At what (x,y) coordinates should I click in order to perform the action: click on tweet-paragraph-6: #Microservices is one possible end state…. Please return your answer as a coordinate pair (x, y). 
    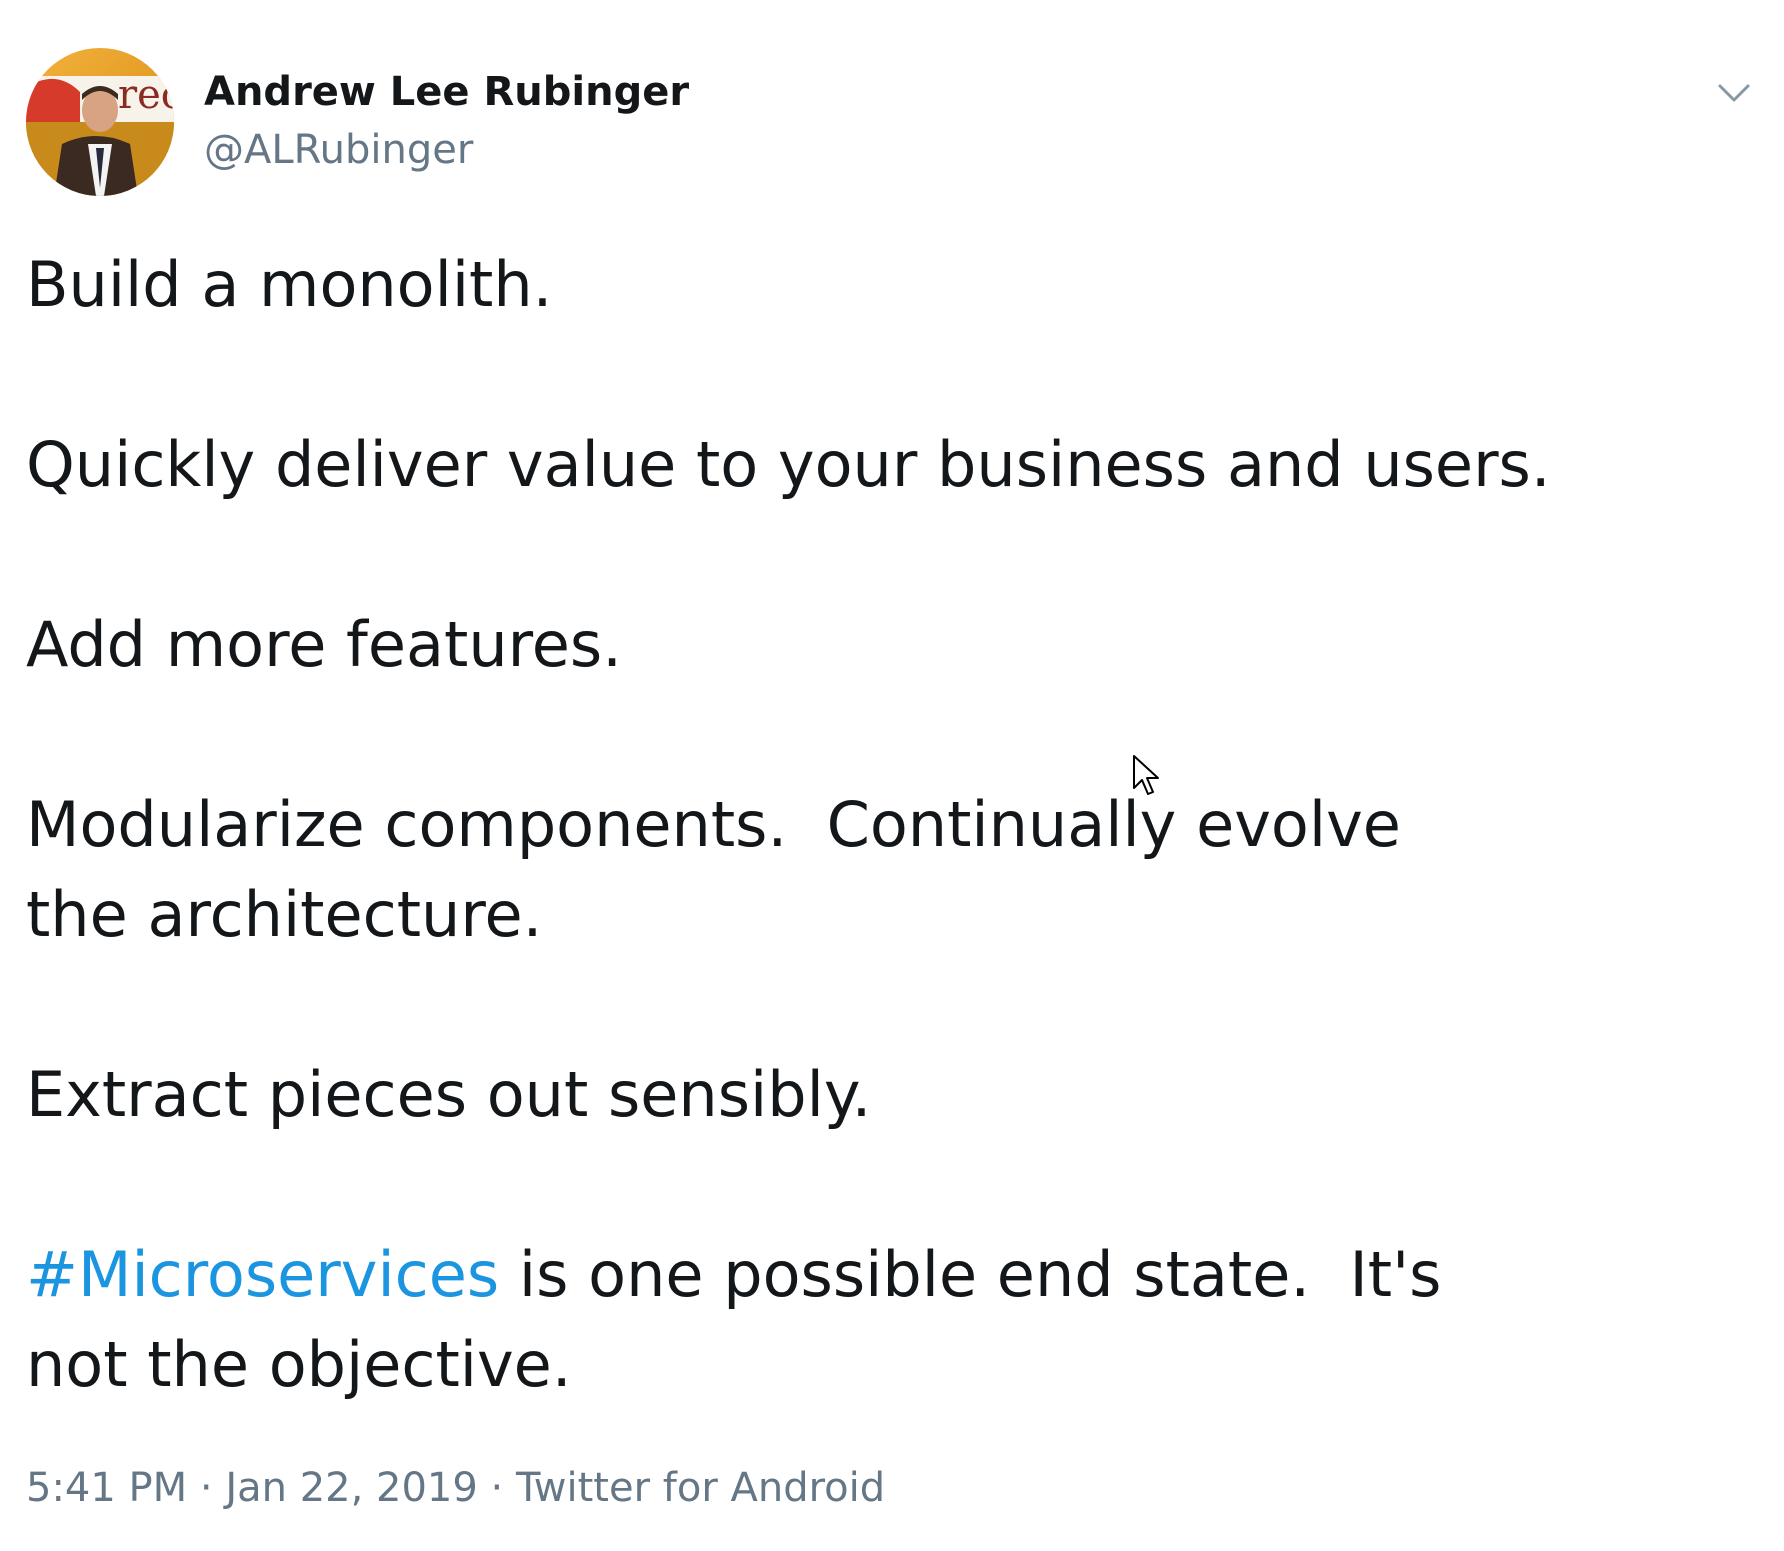
    Looking at the image, I should click on (786, 1320).